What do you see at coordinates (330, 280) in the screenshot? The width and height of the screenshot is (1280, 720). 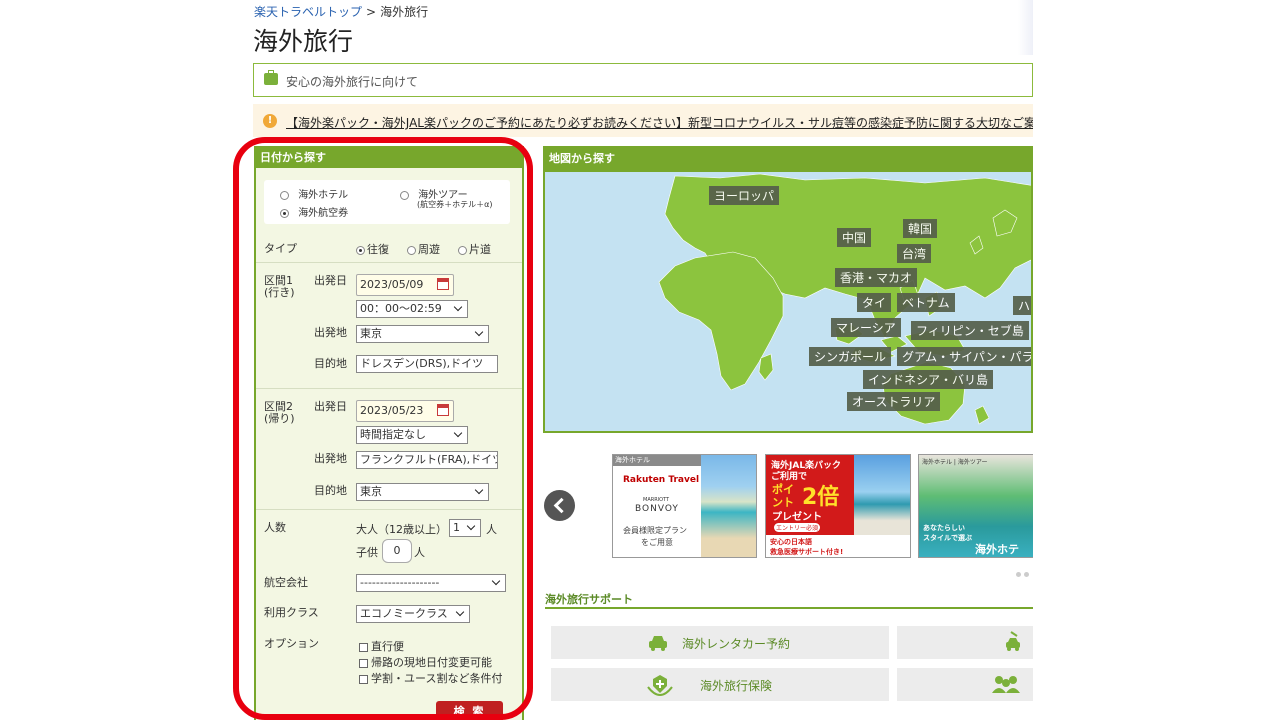 I see `leg1-date-label: 出発日` at bounding box center [330, 280].